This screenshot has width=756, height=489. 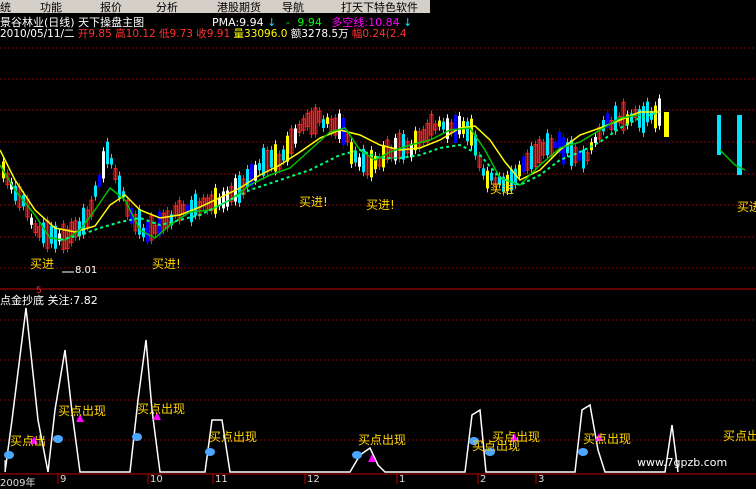 What do you see at coordinates (85, 300) in the screenshot?
I see `attn-value: 7.82` at bounding box center [85, 300].